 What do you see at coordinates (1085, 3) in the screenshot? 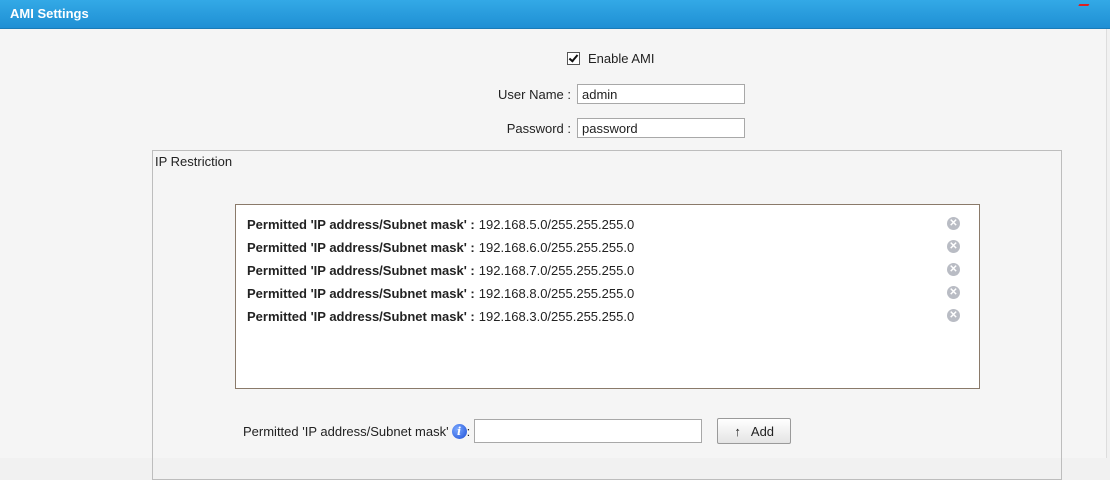
I see `red-annotation-mark` at bounding box center [1085, 3].